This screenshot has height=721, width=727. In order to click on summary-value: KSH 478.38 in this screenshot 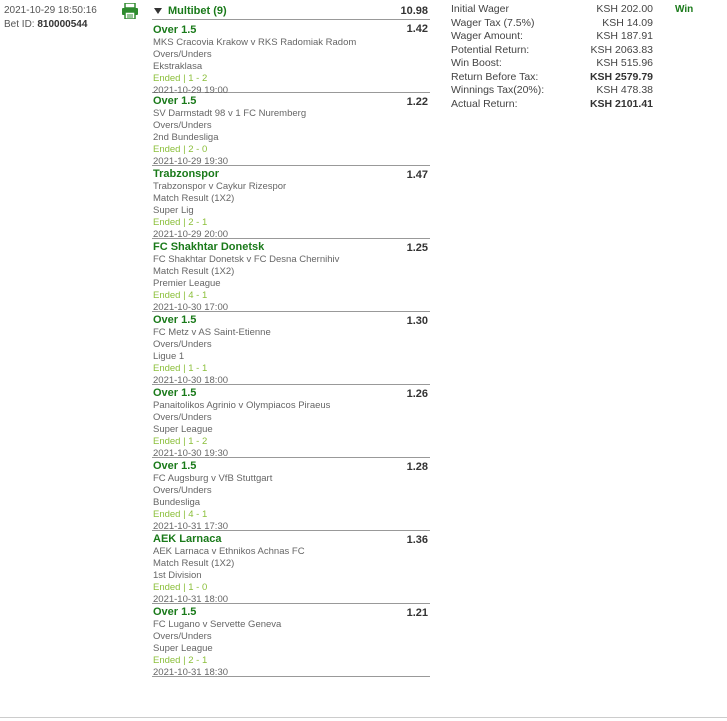, I will do `click(624, 90)`.